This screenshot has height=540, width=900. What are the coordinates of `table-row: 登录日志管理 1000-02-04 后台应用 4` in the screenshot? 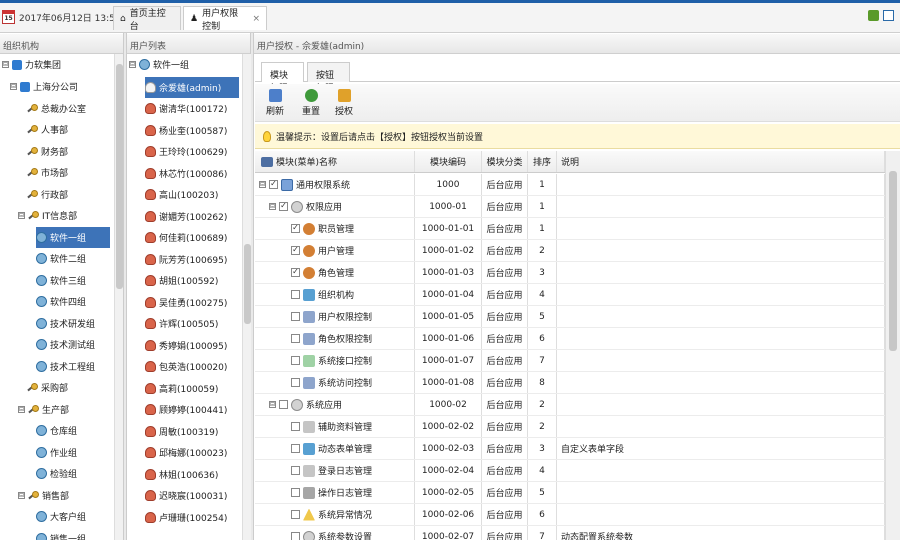 It's located at (570, 471).